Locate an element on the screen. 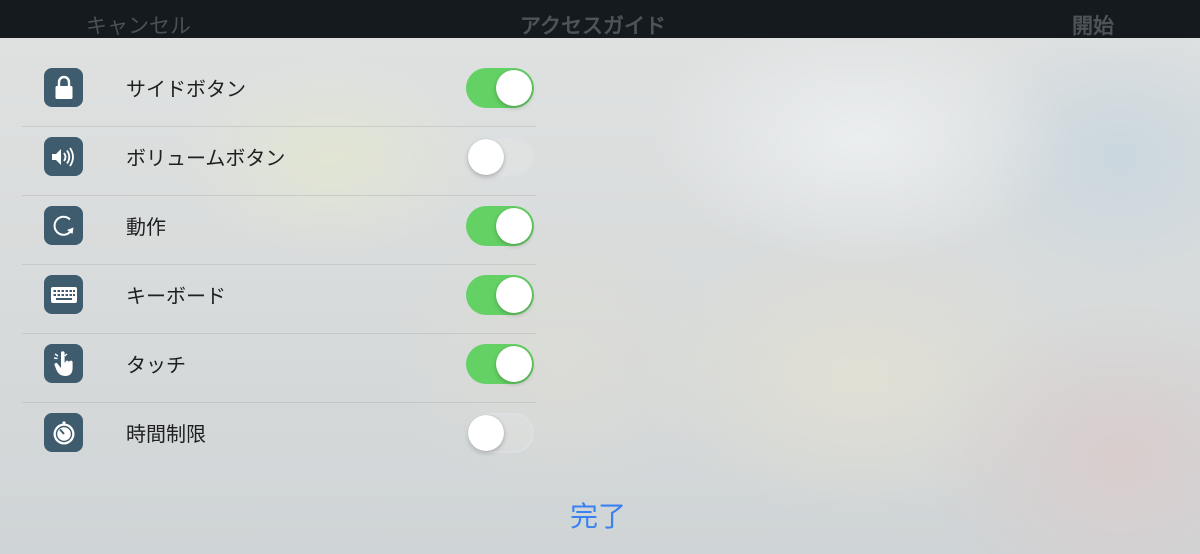  keyboard-icon is located at coordinates (63, 294).